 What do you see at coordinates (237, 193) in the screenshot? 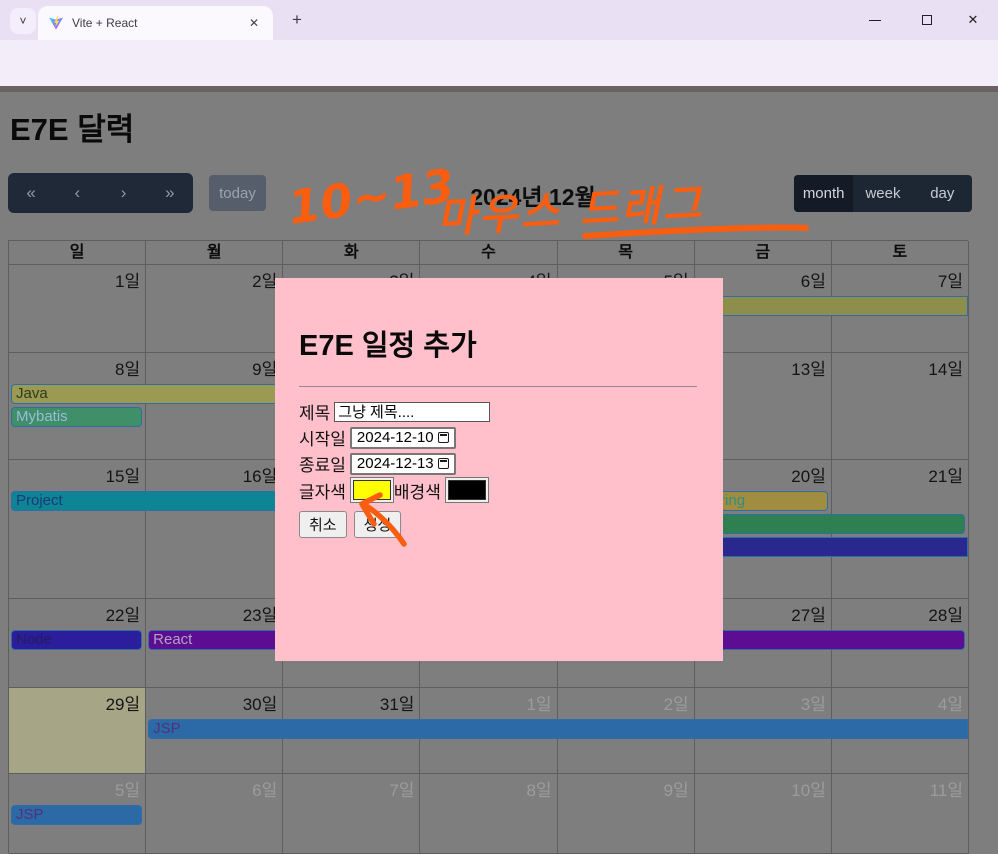
I see `today-button: today` at bounding box center [237, 193].